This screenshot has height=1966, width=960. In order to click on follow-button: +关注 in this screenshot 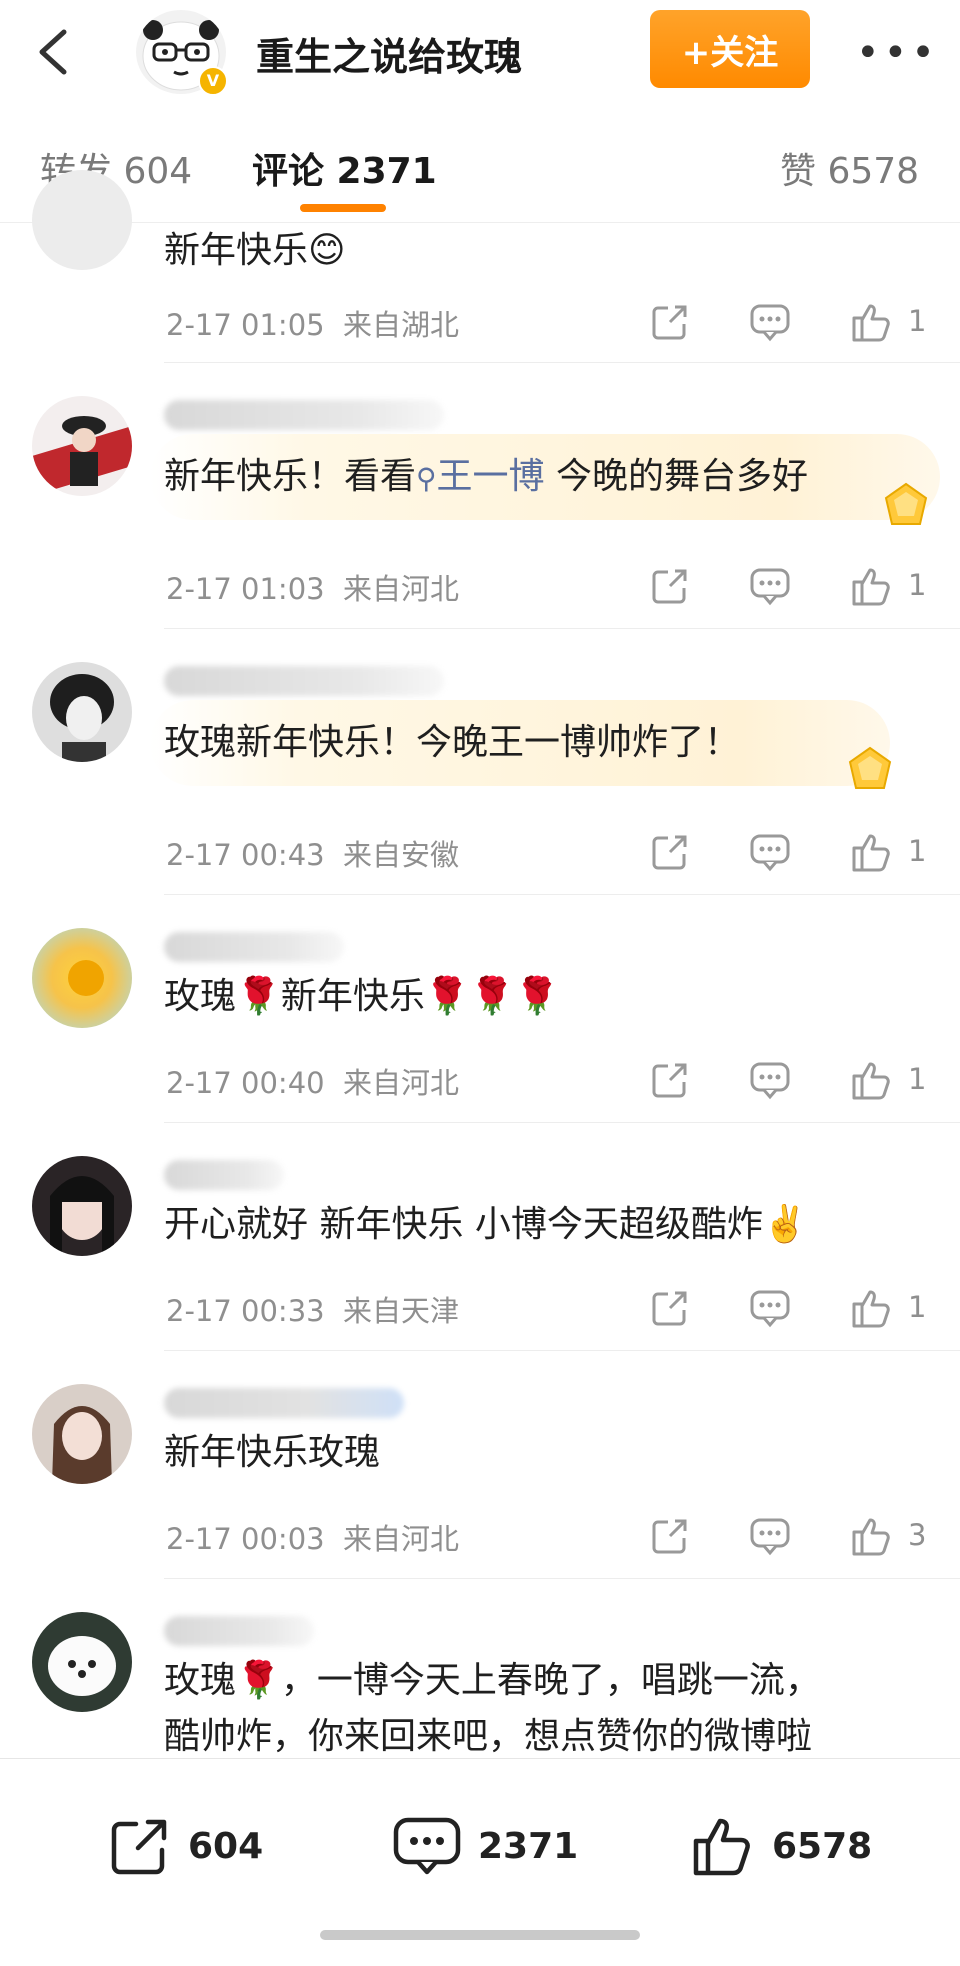, I will do `click(730, 49)`.